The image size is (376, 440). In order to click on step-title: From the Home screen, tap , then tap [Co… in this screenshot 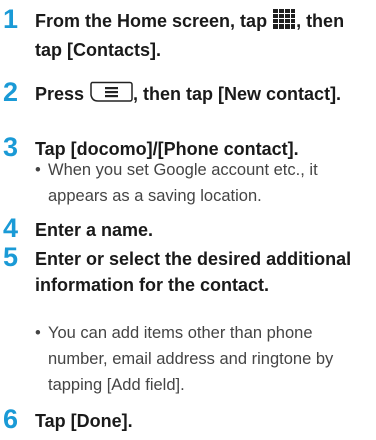, I will do `click(200, 35)`.